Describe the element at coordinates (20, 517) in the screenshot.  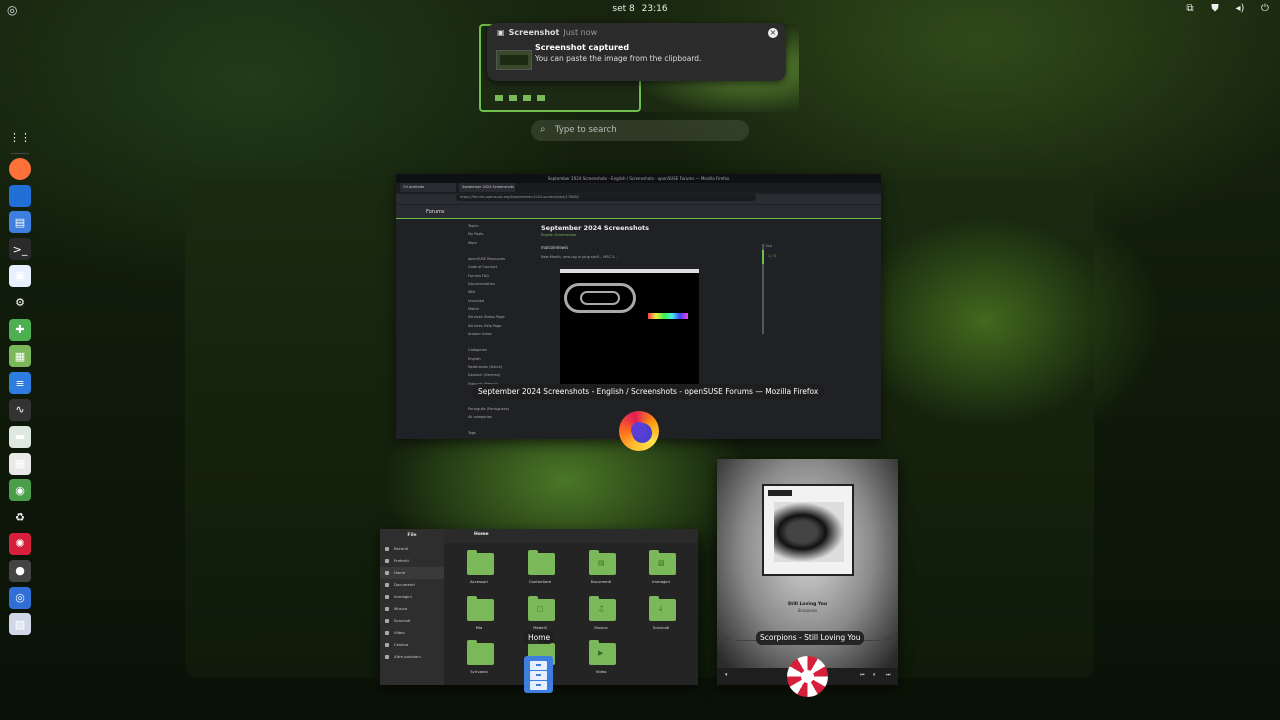
I see `recycle-icon: ♻` at that location.